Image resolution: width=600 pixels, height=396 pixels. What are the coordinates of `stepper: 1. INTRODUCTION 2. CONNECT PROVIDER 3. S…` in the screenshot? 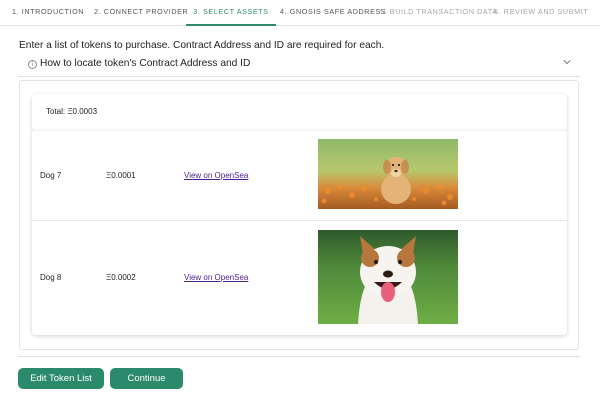 It's located at (300, 13).